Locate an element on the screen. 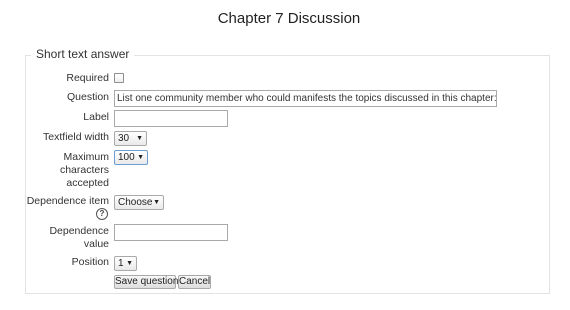 This screenshot has width=570, height=310. dependence-value-label-line1: Dependence is located at coordinates (79, 231).